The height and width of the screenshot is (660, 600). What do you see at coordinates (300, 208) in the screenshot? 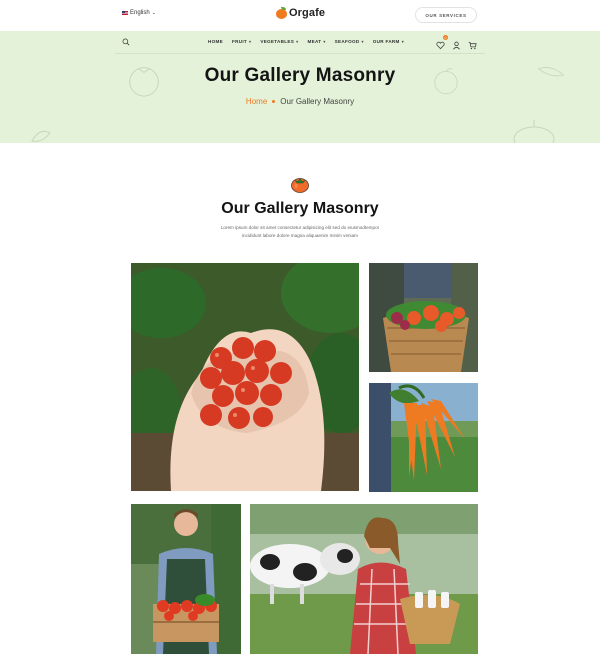
I see `section-title: Our Gallery Masonry` at bounding box center [300, 208].